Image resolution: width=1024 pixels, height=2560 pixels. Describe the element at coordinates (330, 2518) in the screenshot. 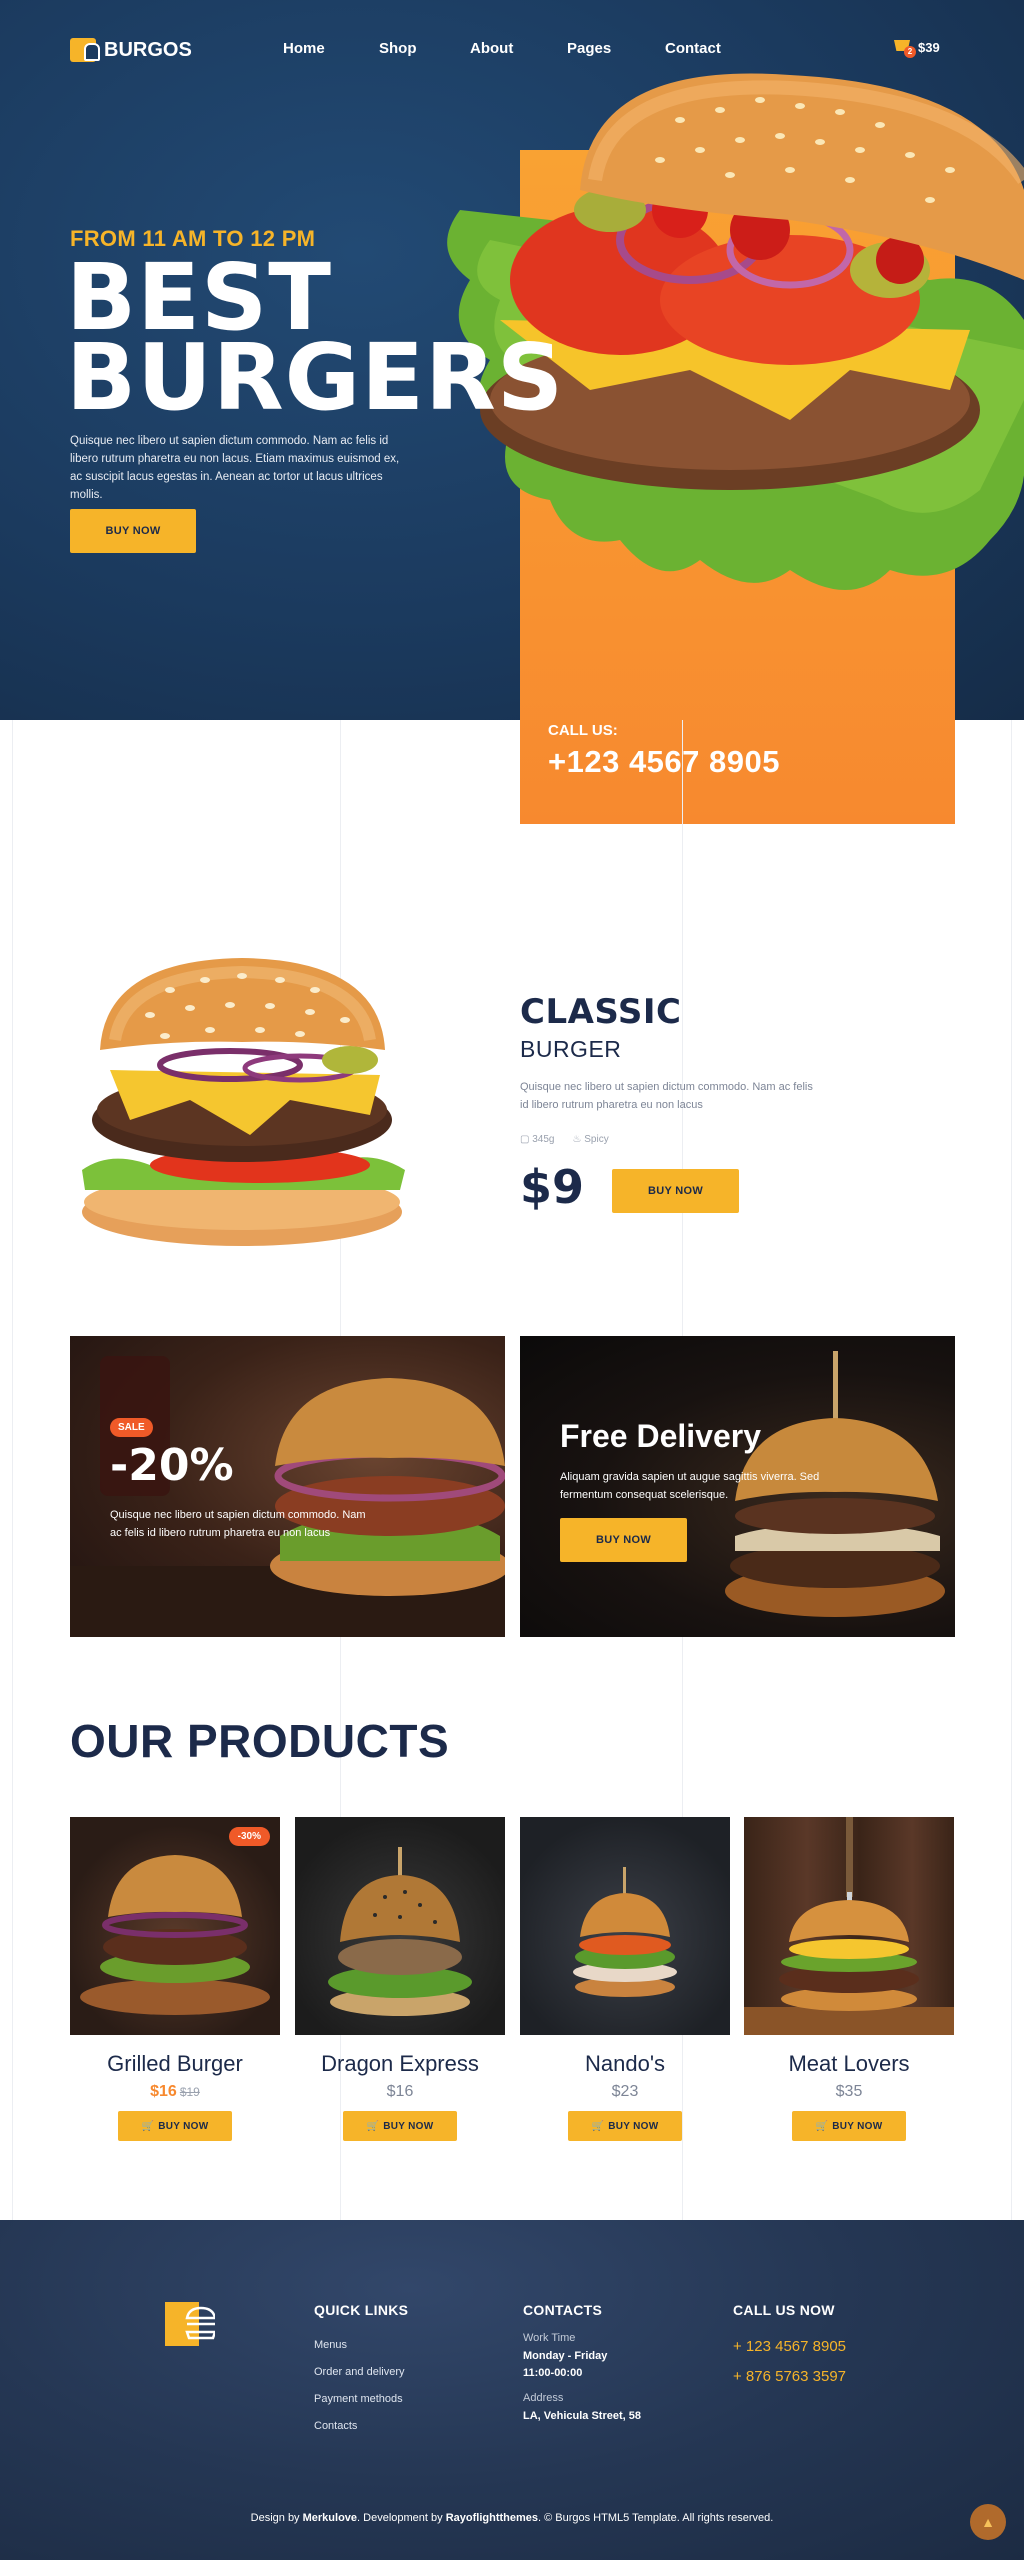

I see `designer-link: Merkulove` at that location.